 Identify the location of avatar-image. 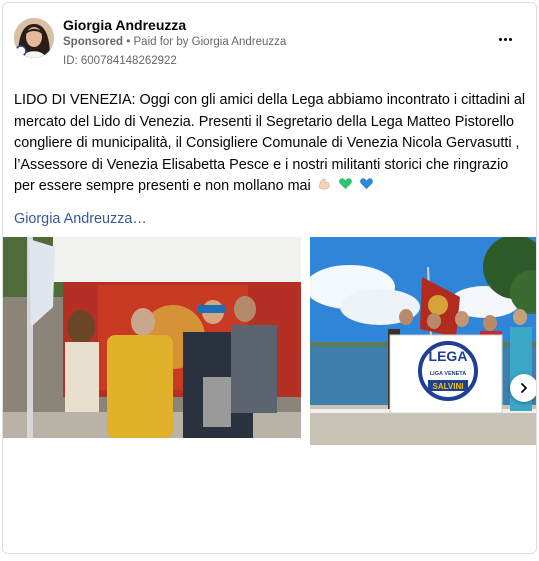
(34, 38).